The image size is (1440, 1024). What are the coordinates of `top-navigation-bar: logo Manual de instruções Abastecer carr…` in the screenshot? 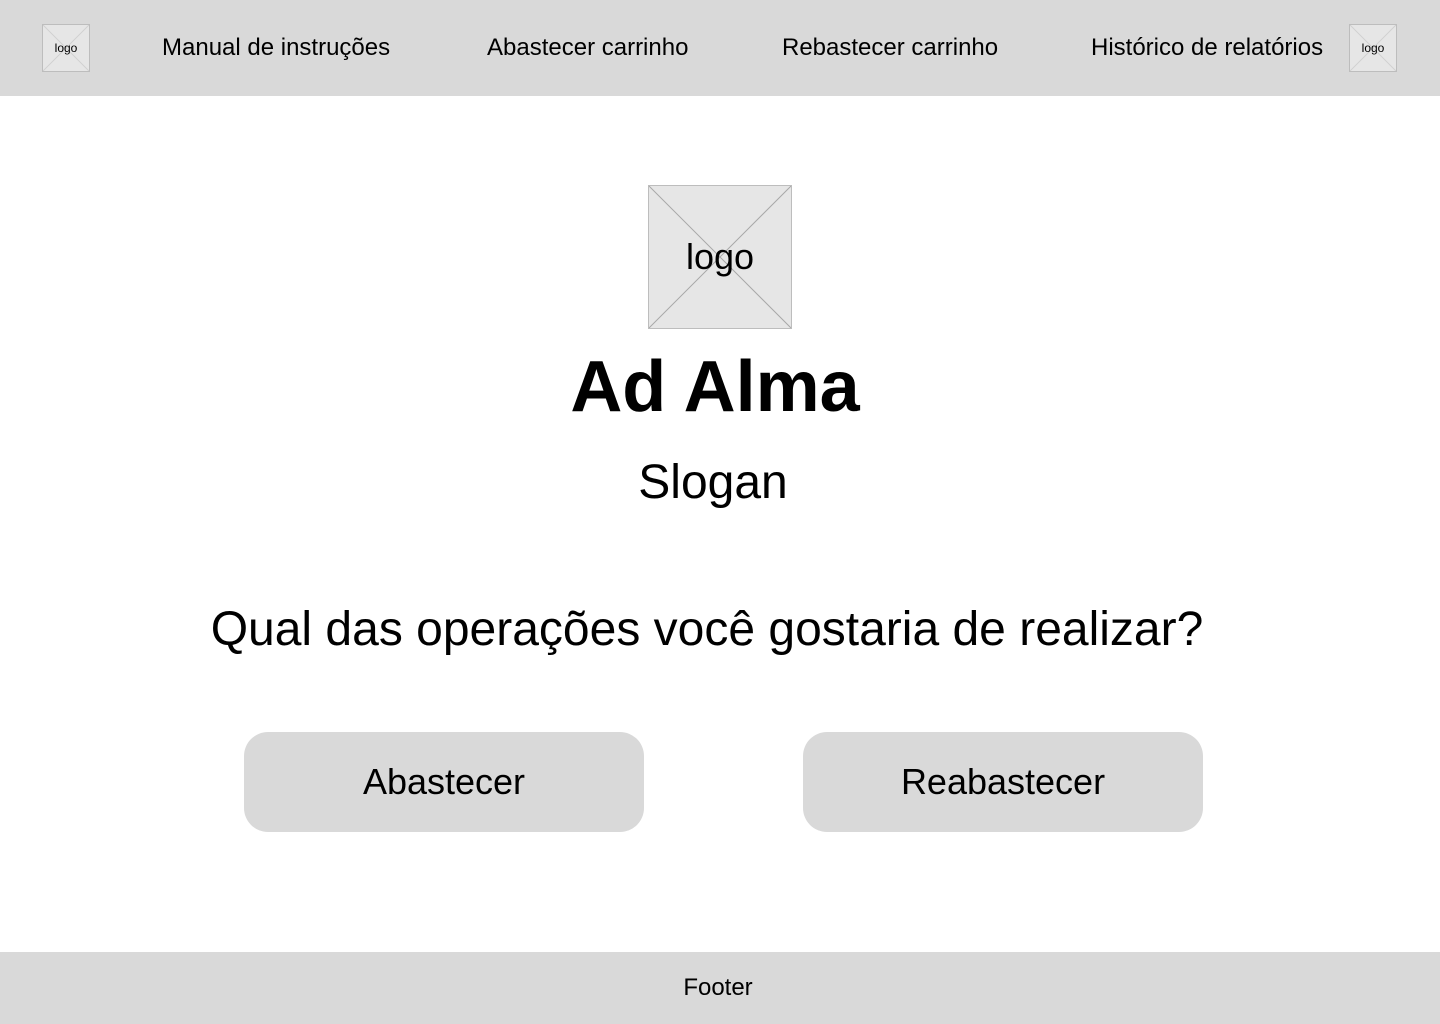 It's located at (720, 48).